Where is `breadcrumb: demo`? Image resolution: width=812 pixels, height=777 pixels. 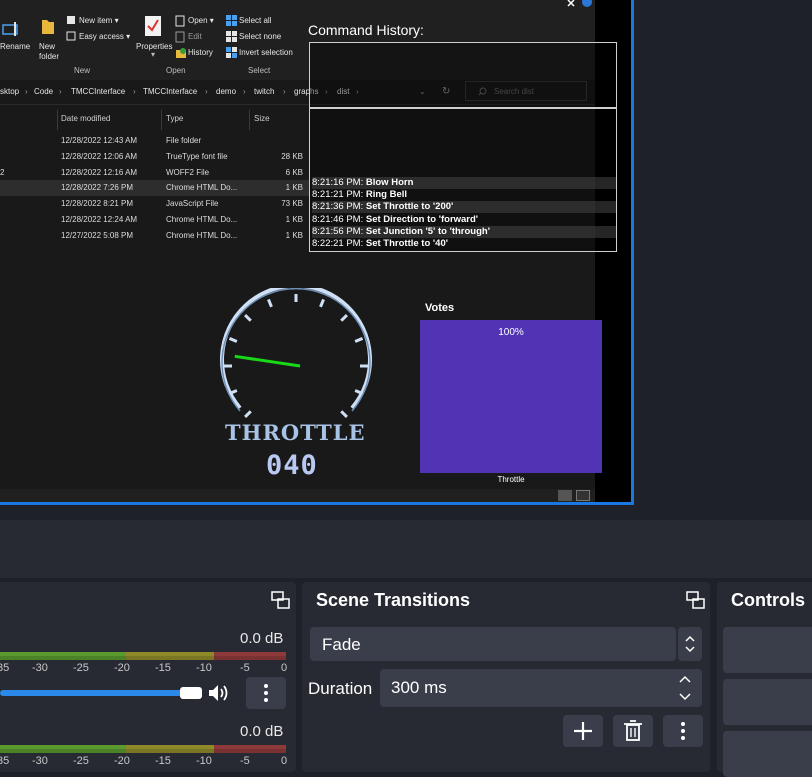 breadcrumb: demo is located at coordinates (226, 91).